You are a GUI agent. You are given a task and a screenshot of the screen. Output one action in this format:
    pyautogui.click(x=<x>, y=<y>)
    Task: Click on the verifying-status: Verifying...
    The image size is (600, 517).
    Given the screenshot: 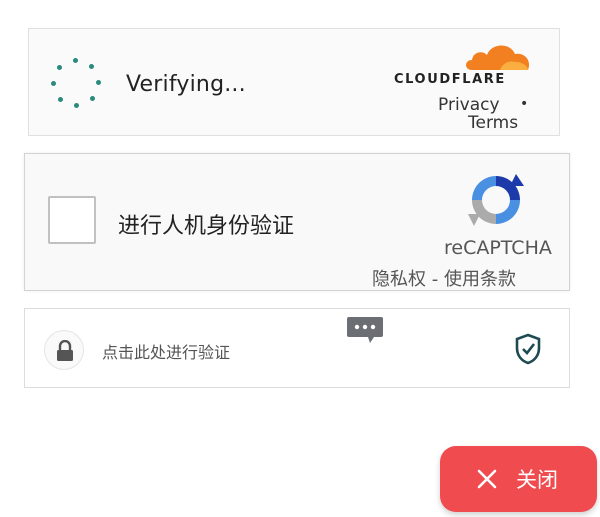 What is the action you would take?
    pyautogui.click(x=186, y=84)
    